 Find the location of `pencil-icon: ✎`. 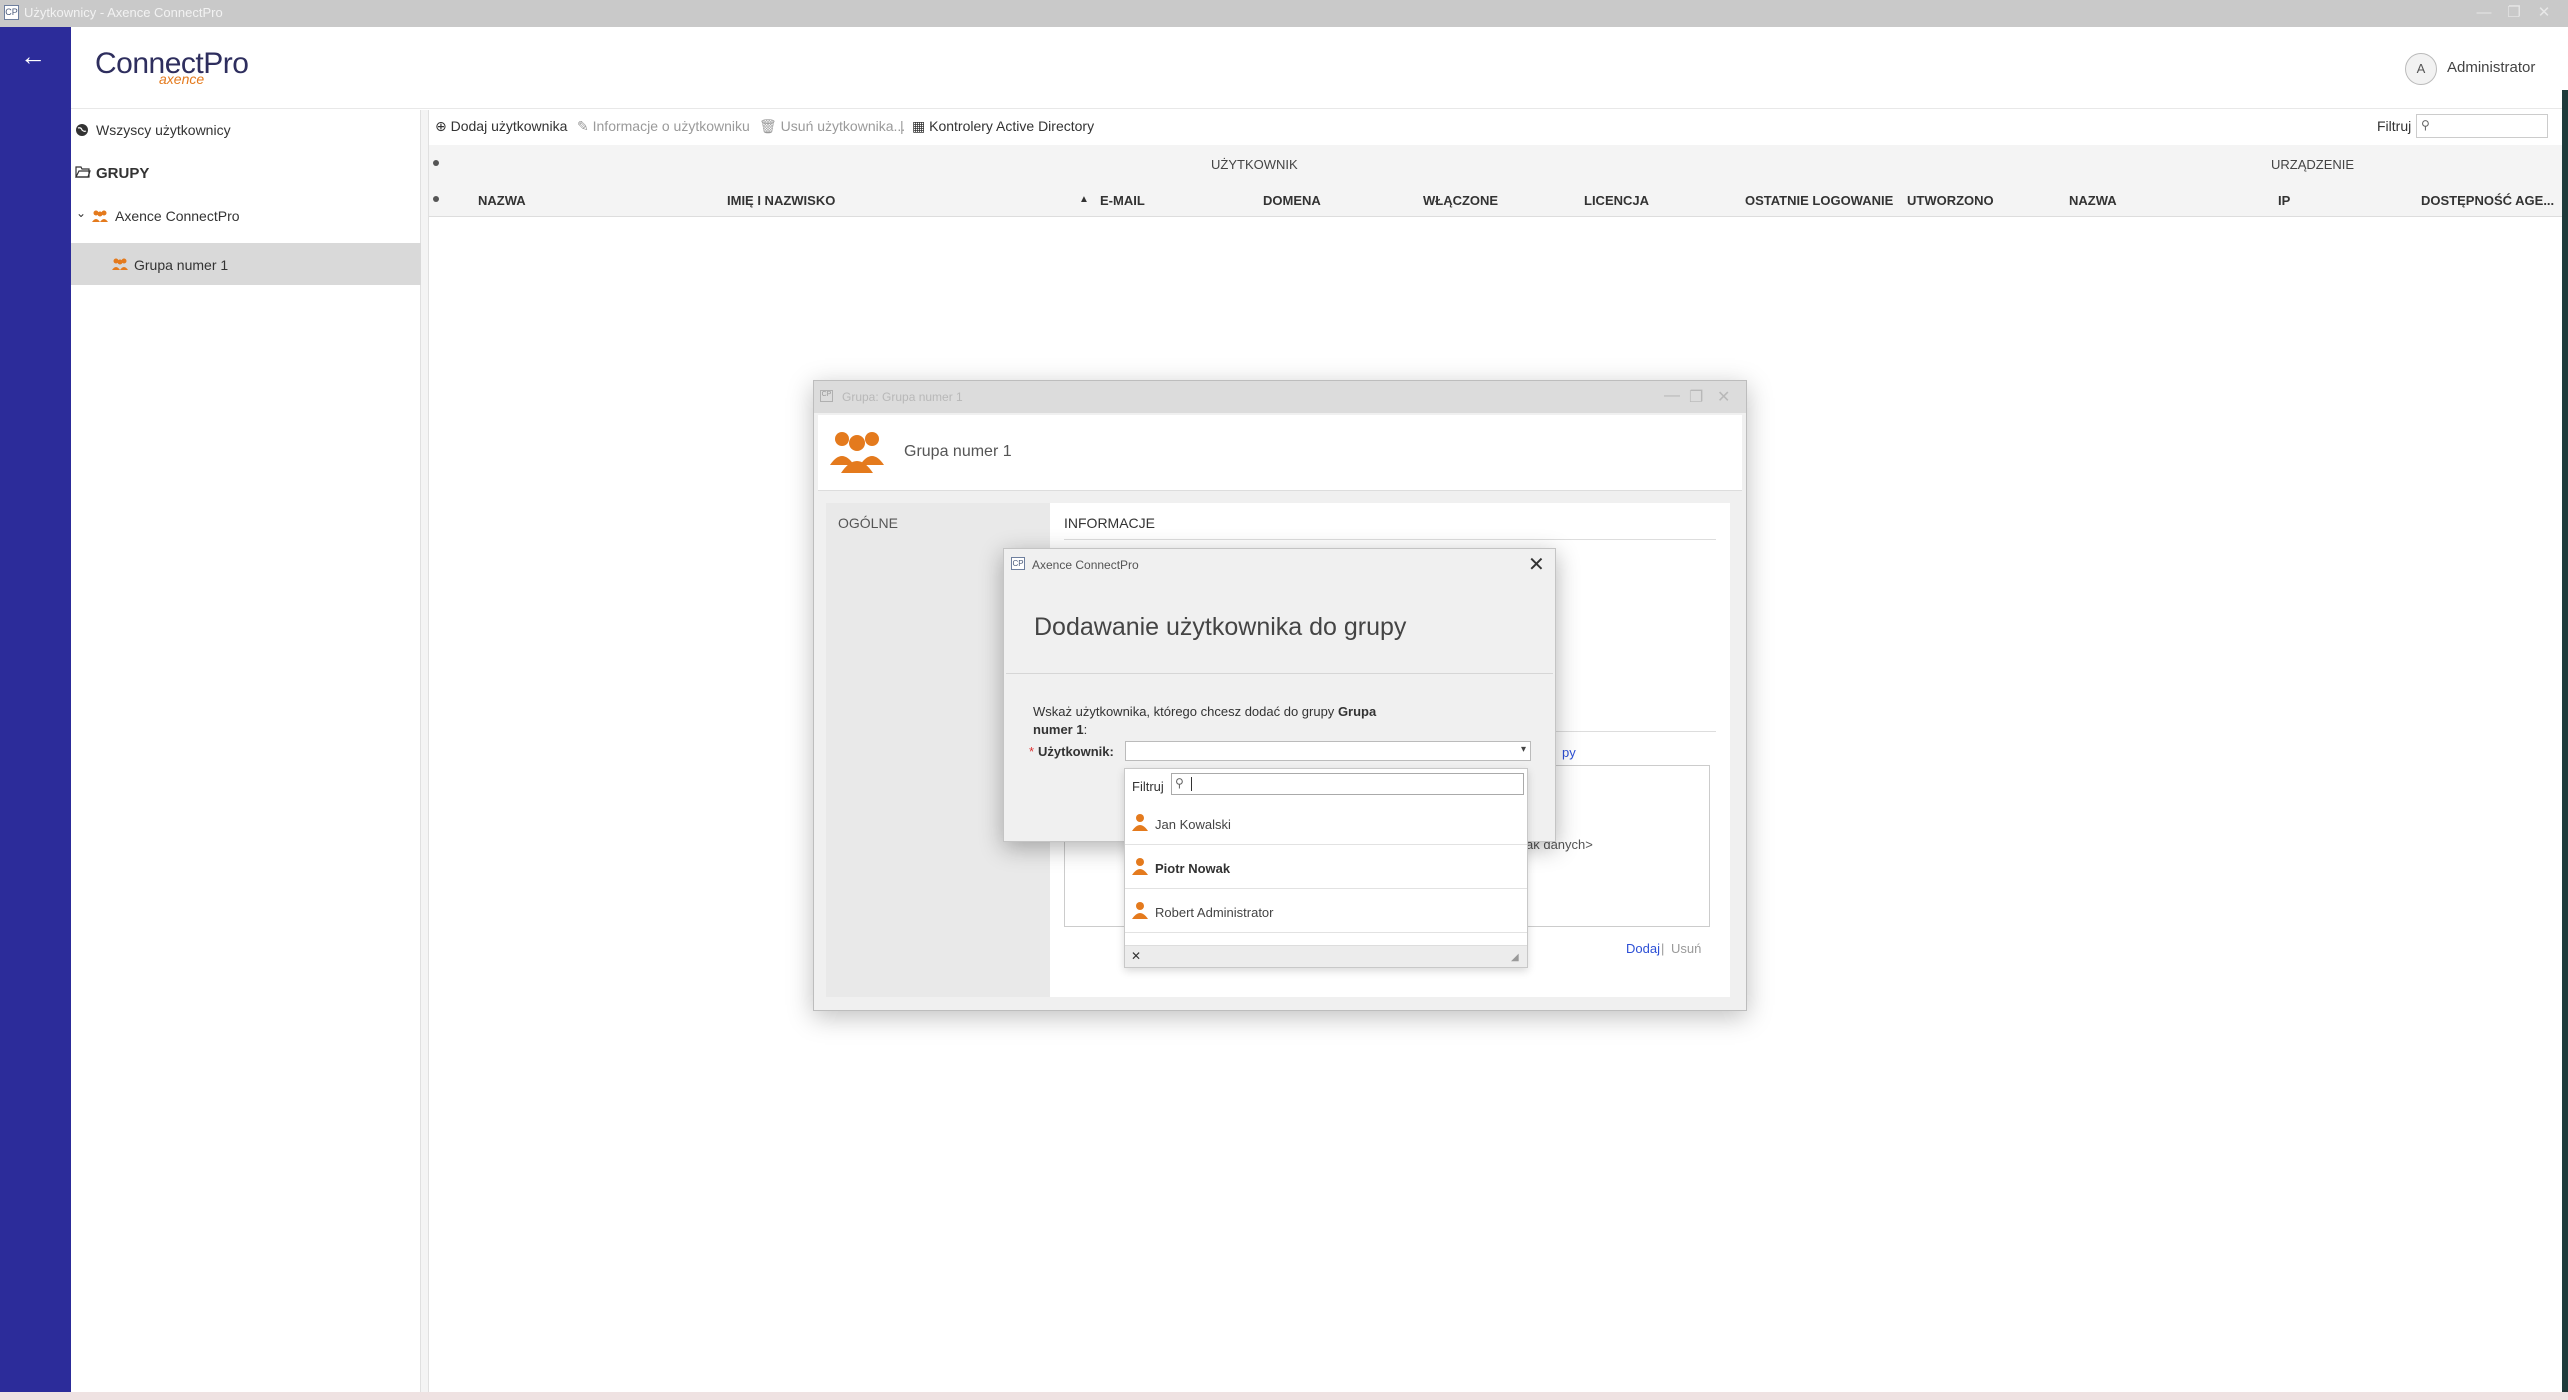

pencil-icon: ✎ is located at coordinates (583, 126).